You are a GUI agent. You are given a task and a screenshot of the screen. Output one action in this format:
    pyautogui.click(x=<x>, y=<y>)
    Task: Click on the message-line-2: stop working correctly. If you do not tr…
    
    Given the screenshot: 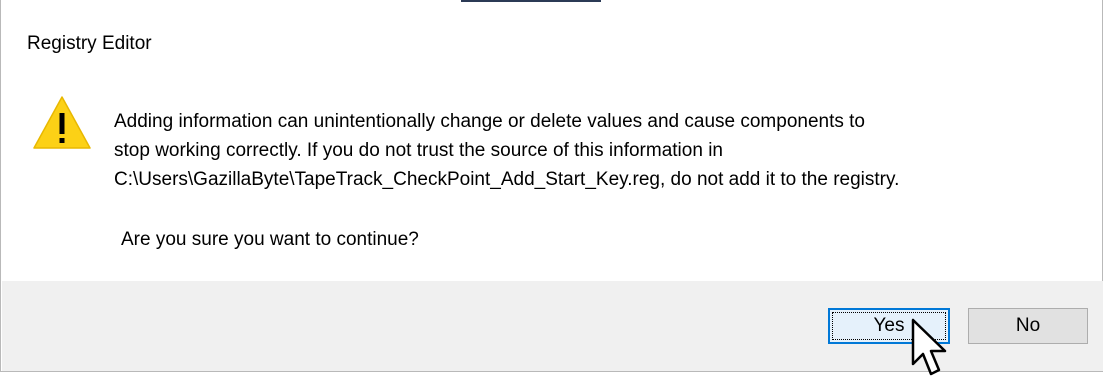 What is the action you would take?
    pyautogui.click(x=418, y=150)
    